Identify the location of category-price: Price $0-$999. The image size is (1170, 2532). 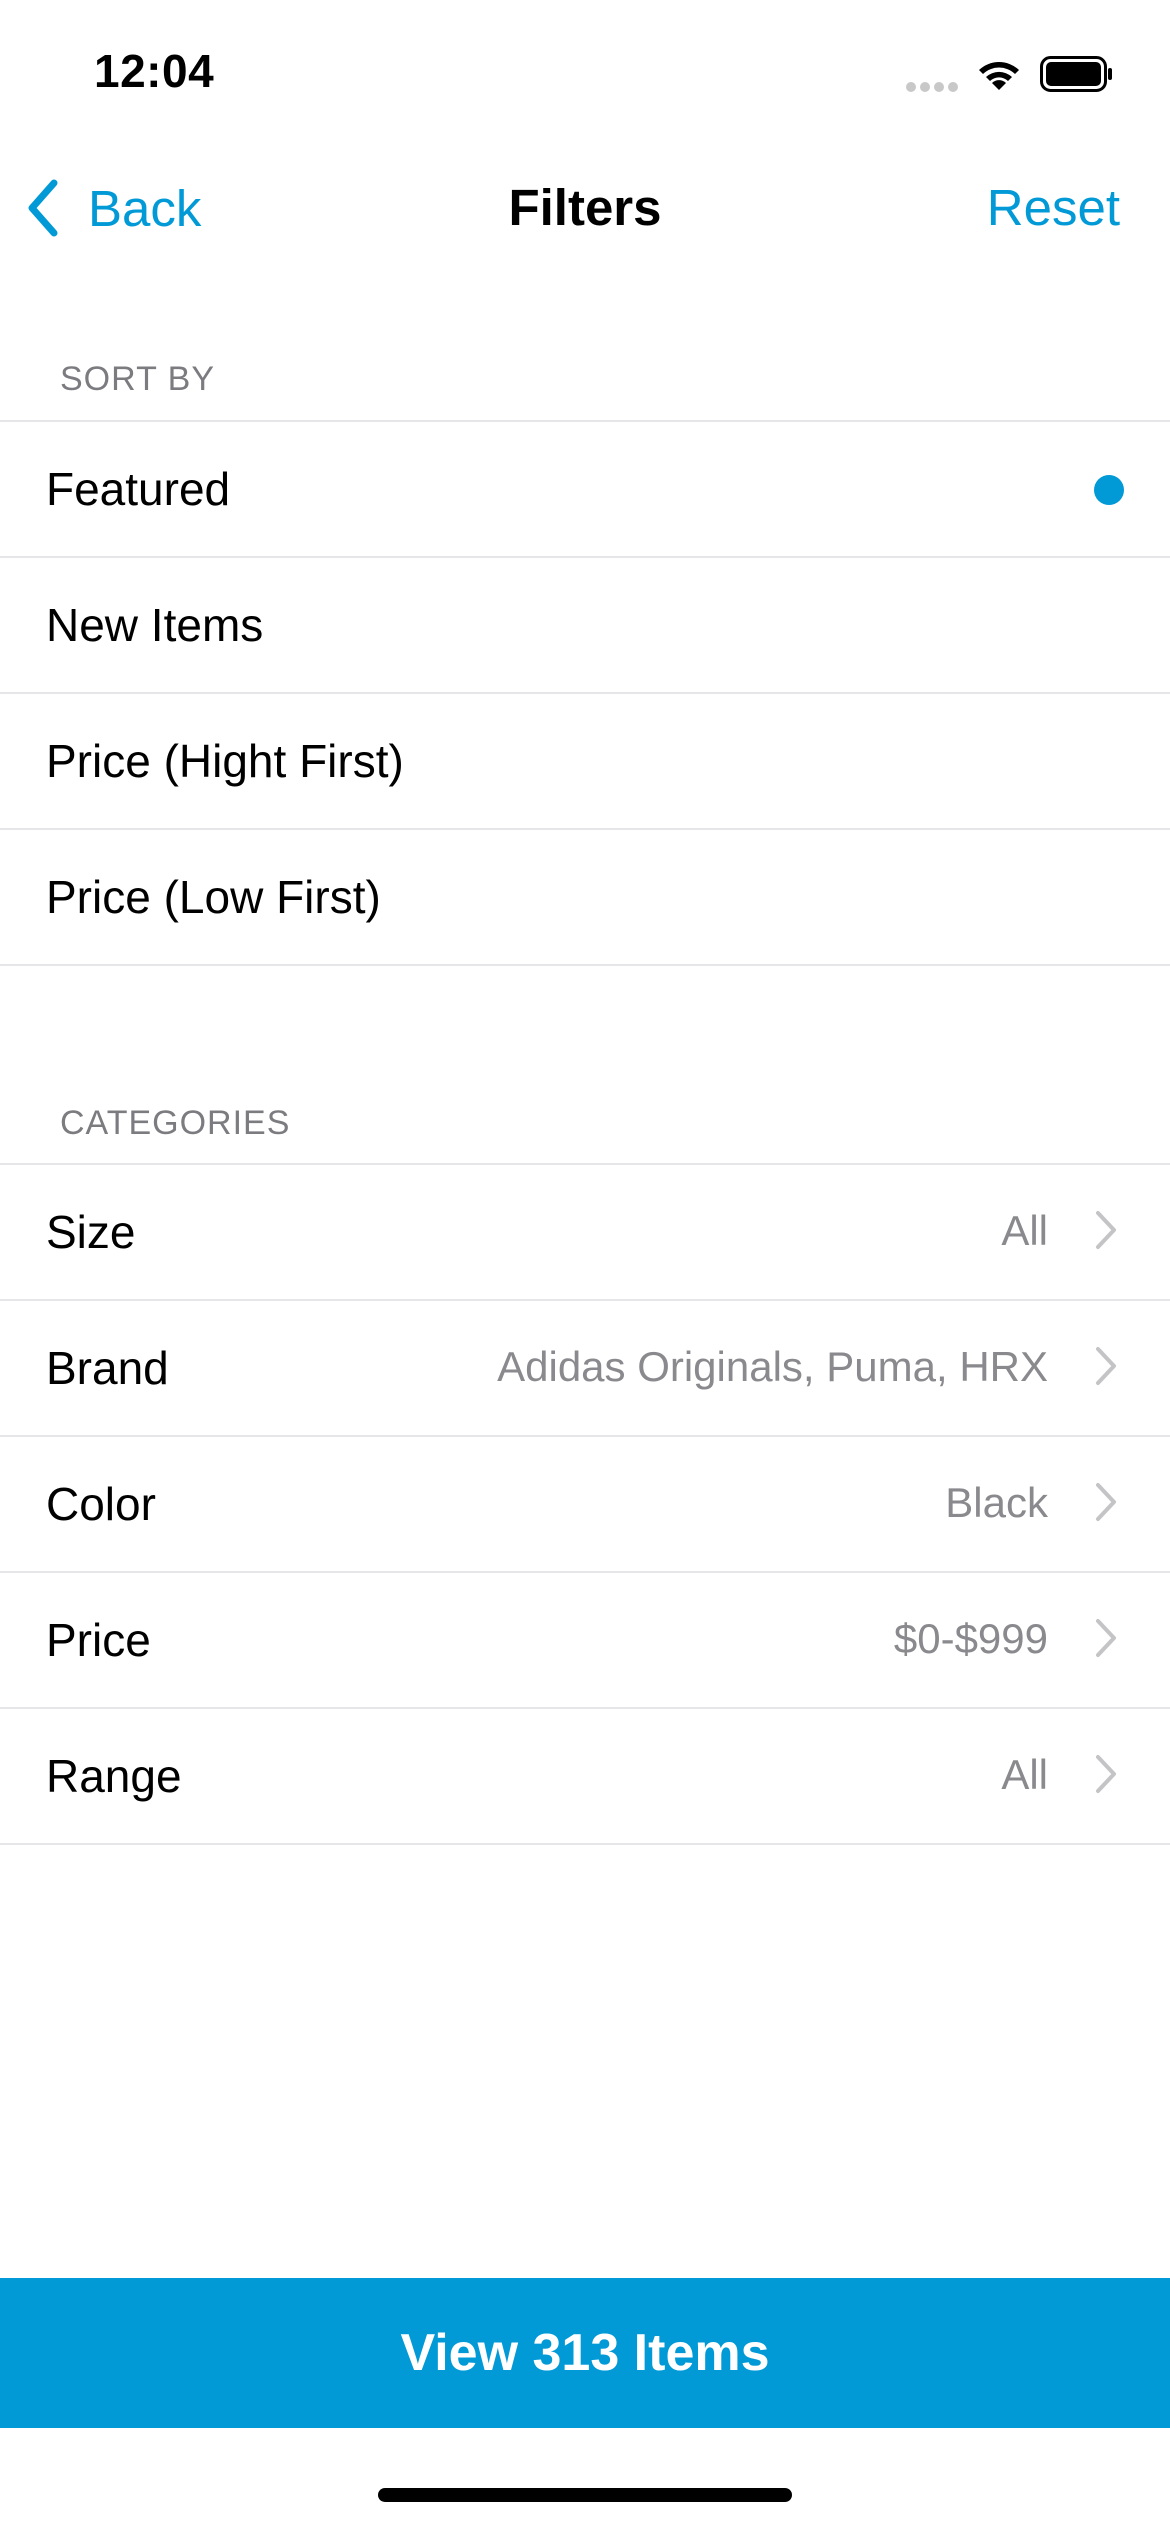
(585, 1639).